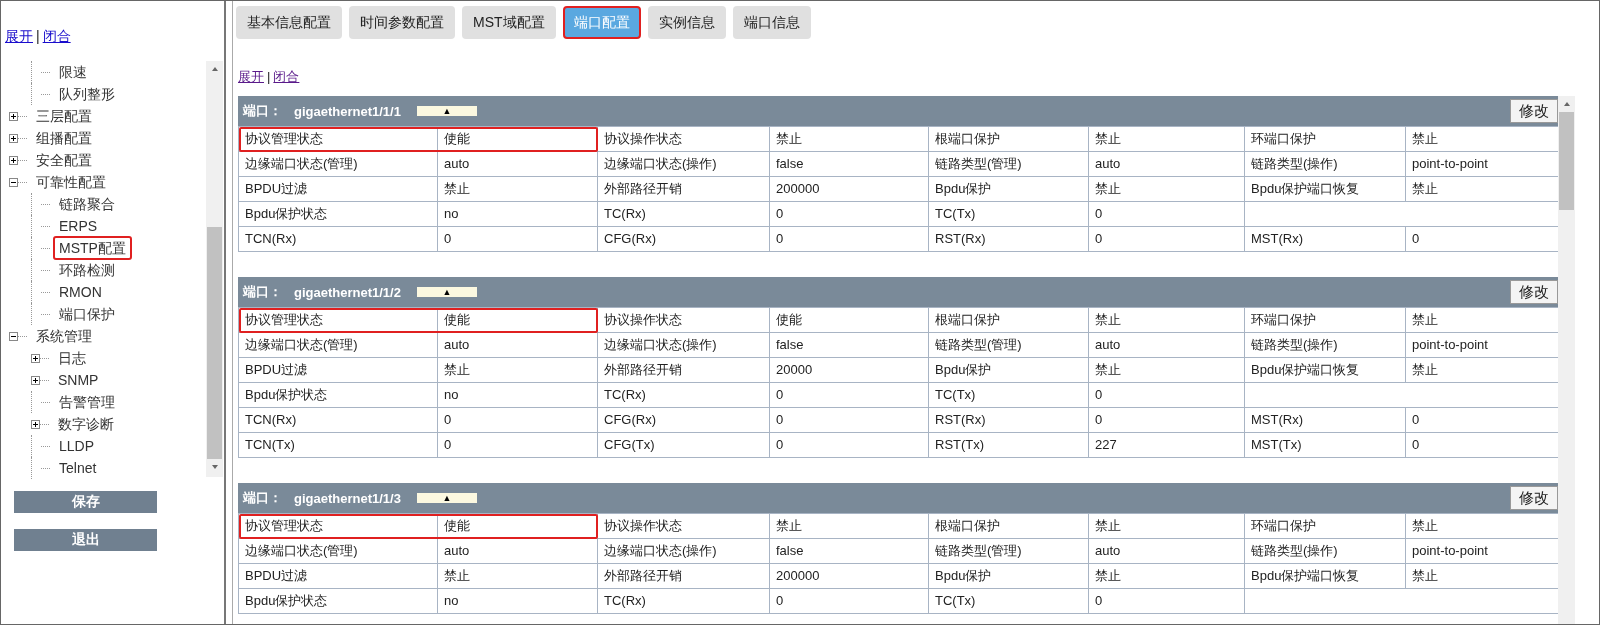  Describe the element at coordinates (77, 446) in the screenshot. I see `tree-item: LLDP` at that location.